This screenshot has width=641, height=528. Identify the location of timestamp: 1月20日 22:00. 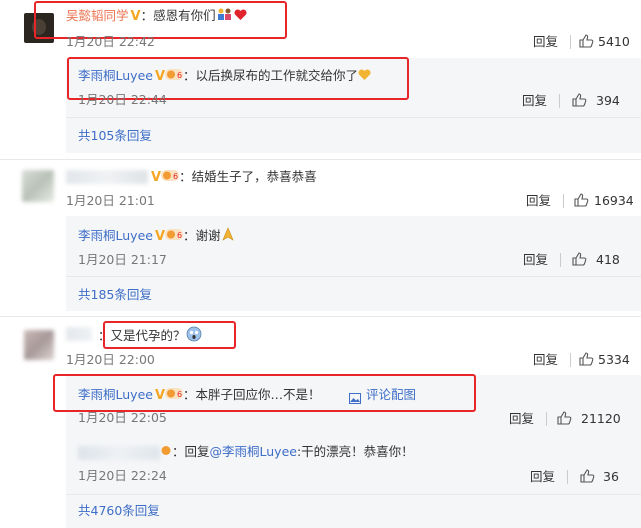
(110, 359).